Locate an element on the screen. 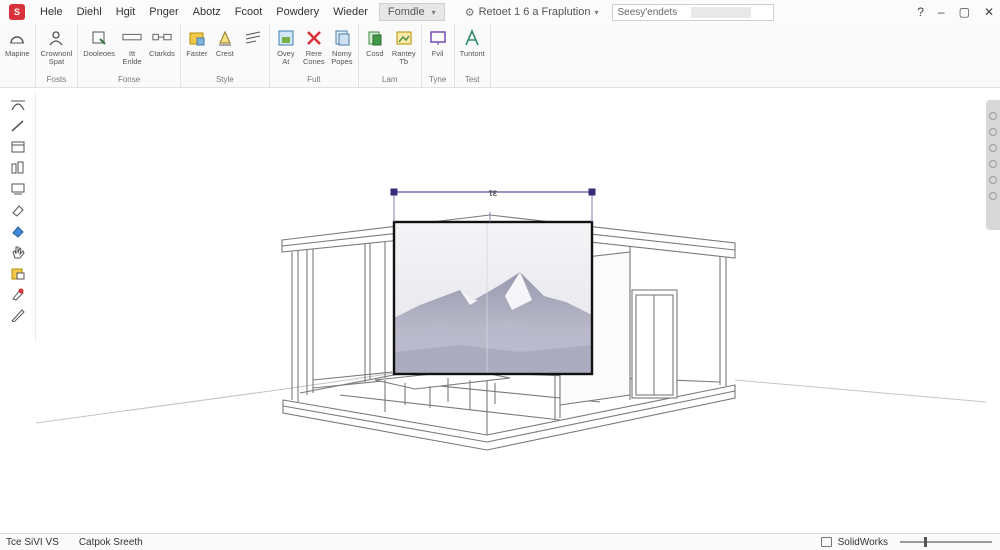  ribbon-tool-crownonl: Crownonl Spat is located at coordinates (57, 51).